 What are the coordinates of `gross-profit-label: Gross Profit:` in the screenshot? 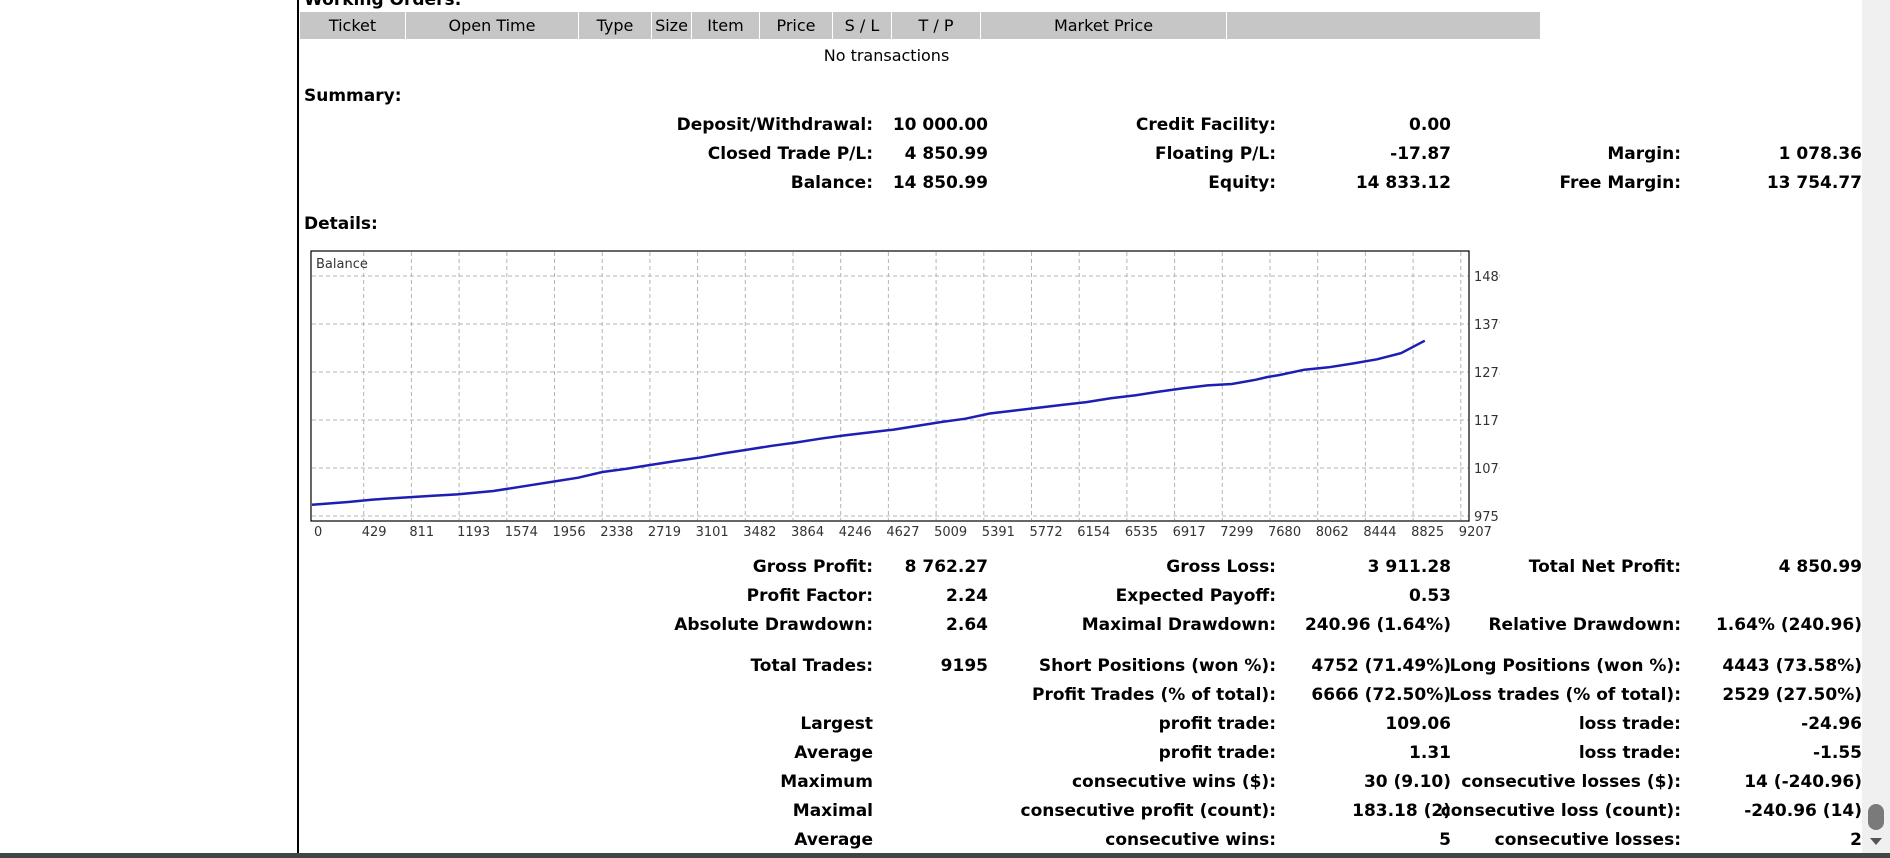 It's located at (812, 567).